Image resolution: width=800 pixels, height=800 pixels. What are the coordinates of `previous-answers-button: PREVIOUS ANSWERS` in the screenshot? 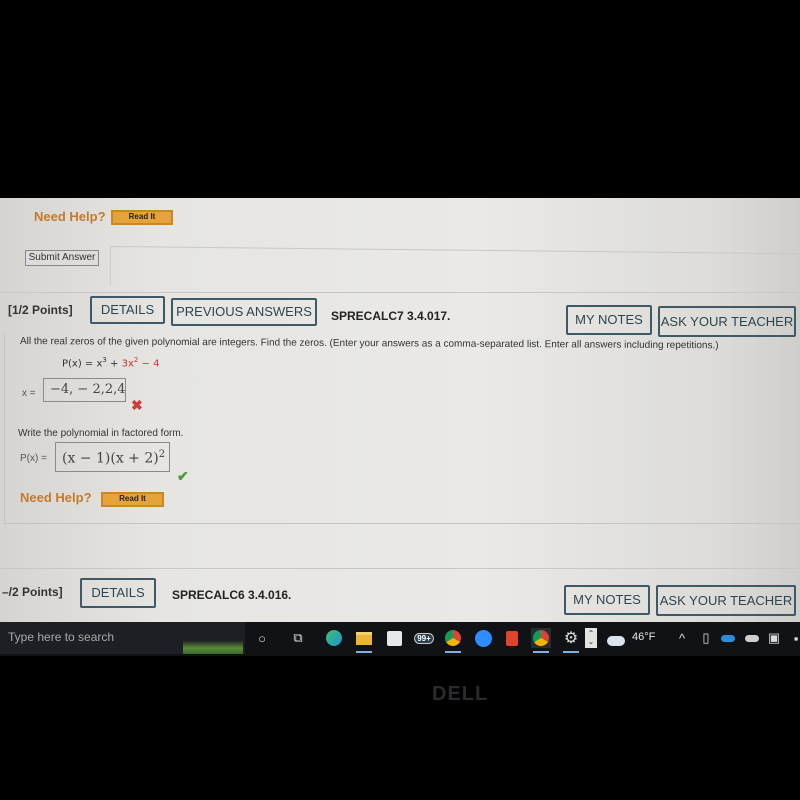 It's located at (244, 312).